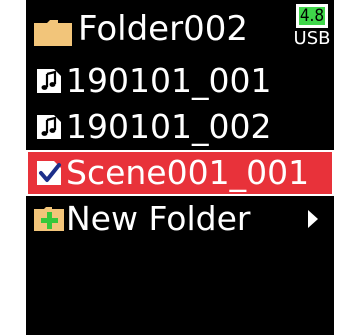 This screenshot has height=335, width=360. I want to click on list-item: 190101_002, so click(180, 127).